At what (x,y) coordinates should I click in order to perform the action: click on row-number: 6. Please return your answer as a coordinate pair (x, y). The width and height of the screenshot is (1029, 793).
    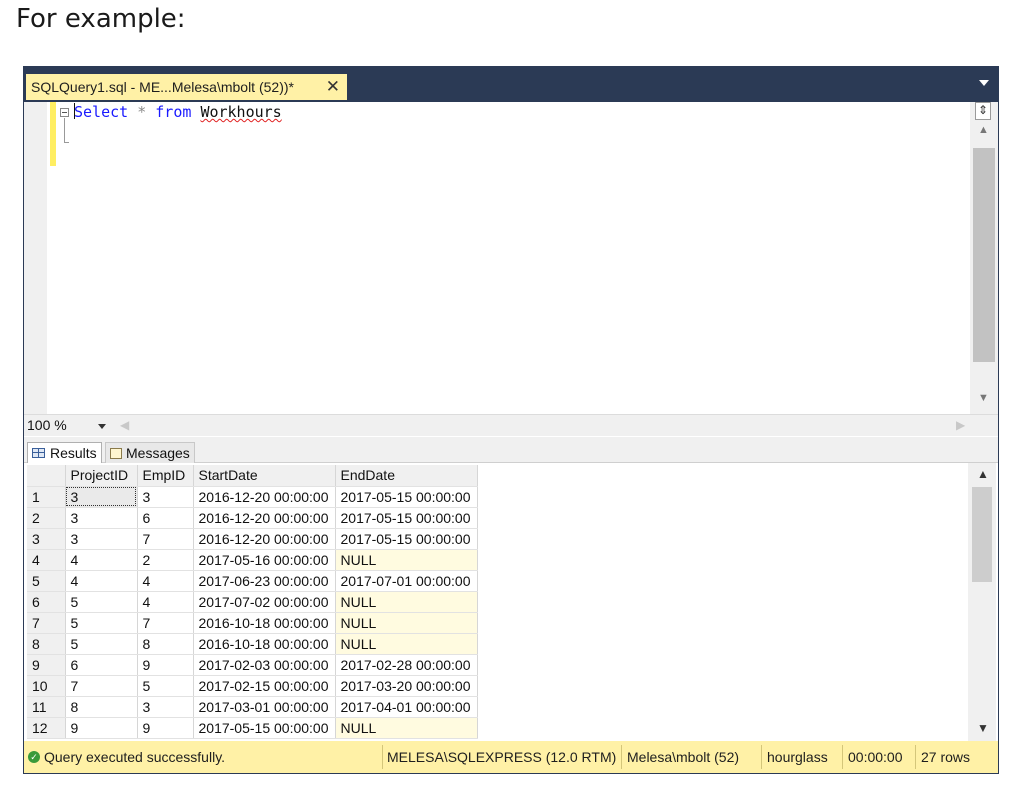
    Looking at the image, I should click on (46, 602).